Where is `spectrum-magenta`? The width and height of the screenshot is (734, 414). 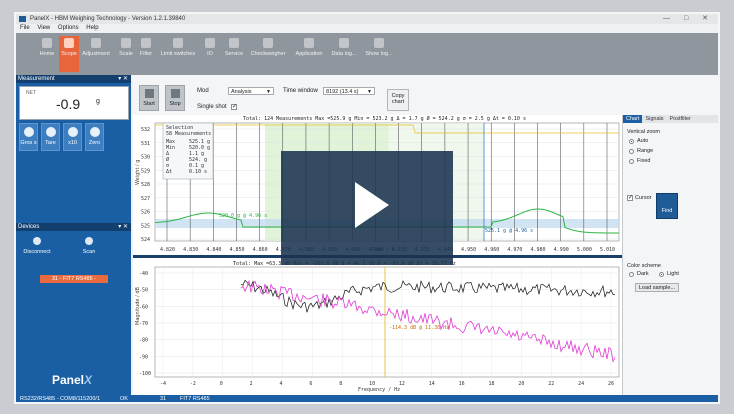
spectrum-magenta is located at coordinates (428, 321).